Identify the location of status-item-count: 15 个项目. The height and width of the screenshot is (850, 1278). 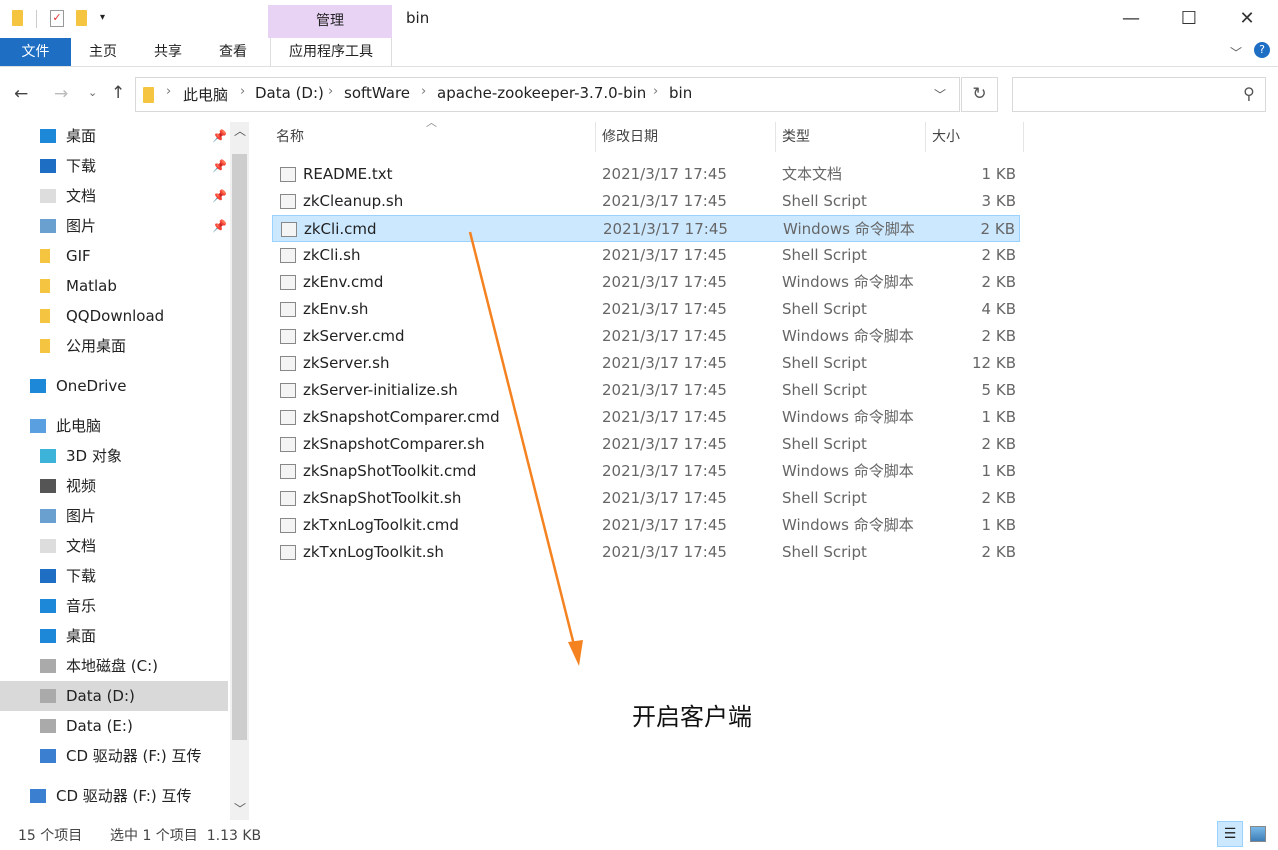
(50, 836).